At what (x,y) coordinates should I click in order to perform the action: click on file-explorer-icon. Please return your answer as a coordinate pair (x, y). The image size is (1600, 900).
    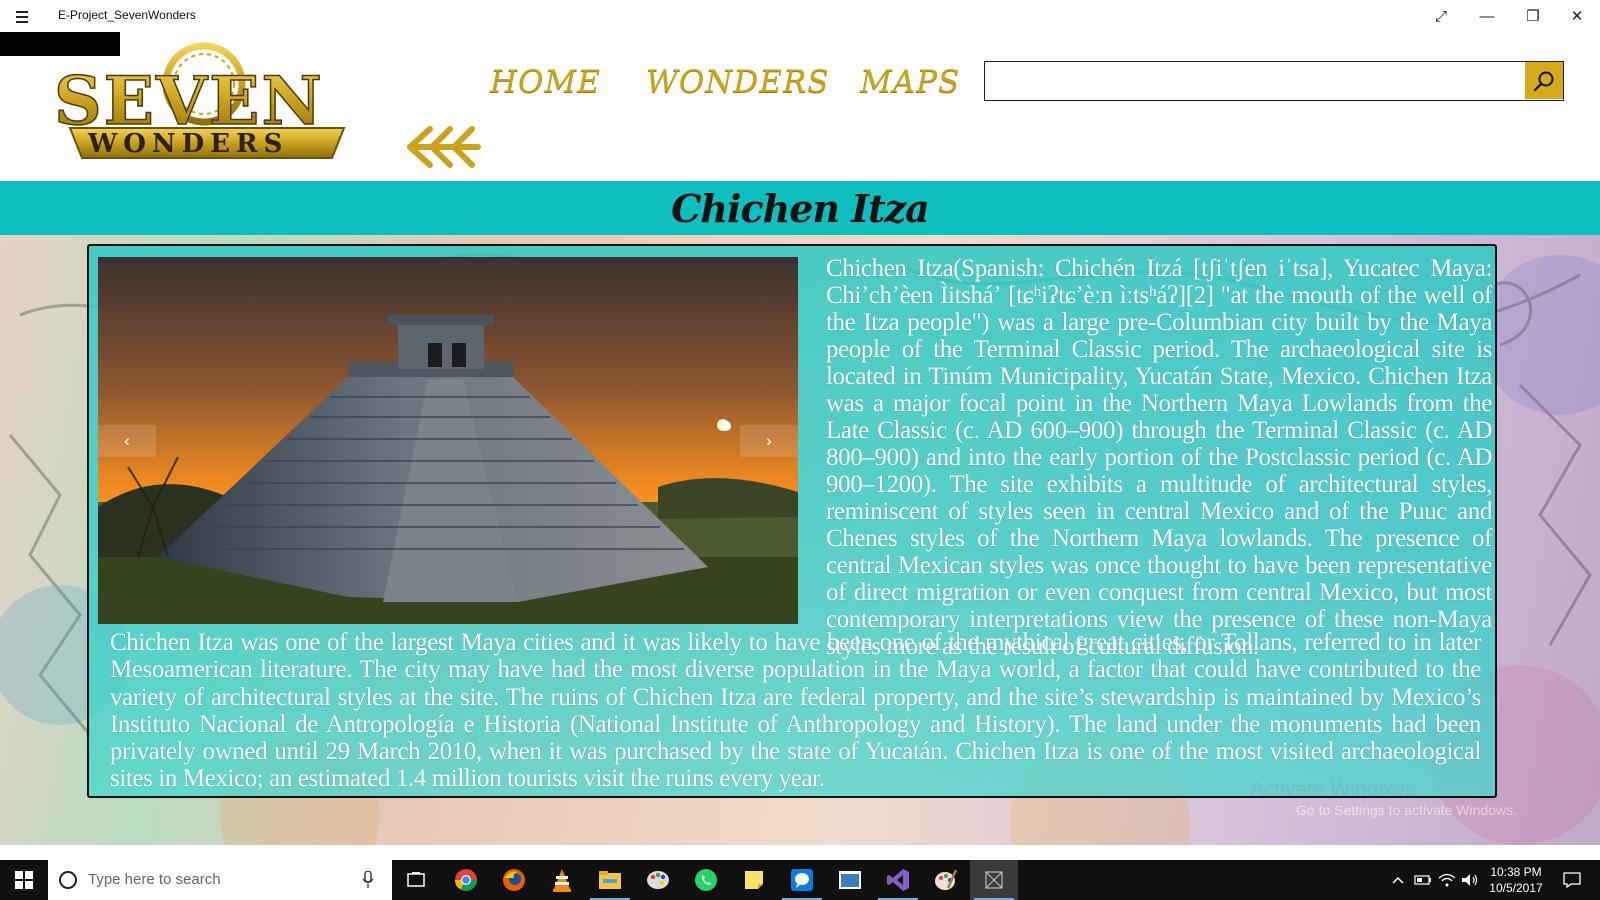
    Looking at the image, I should click on (610, 880).